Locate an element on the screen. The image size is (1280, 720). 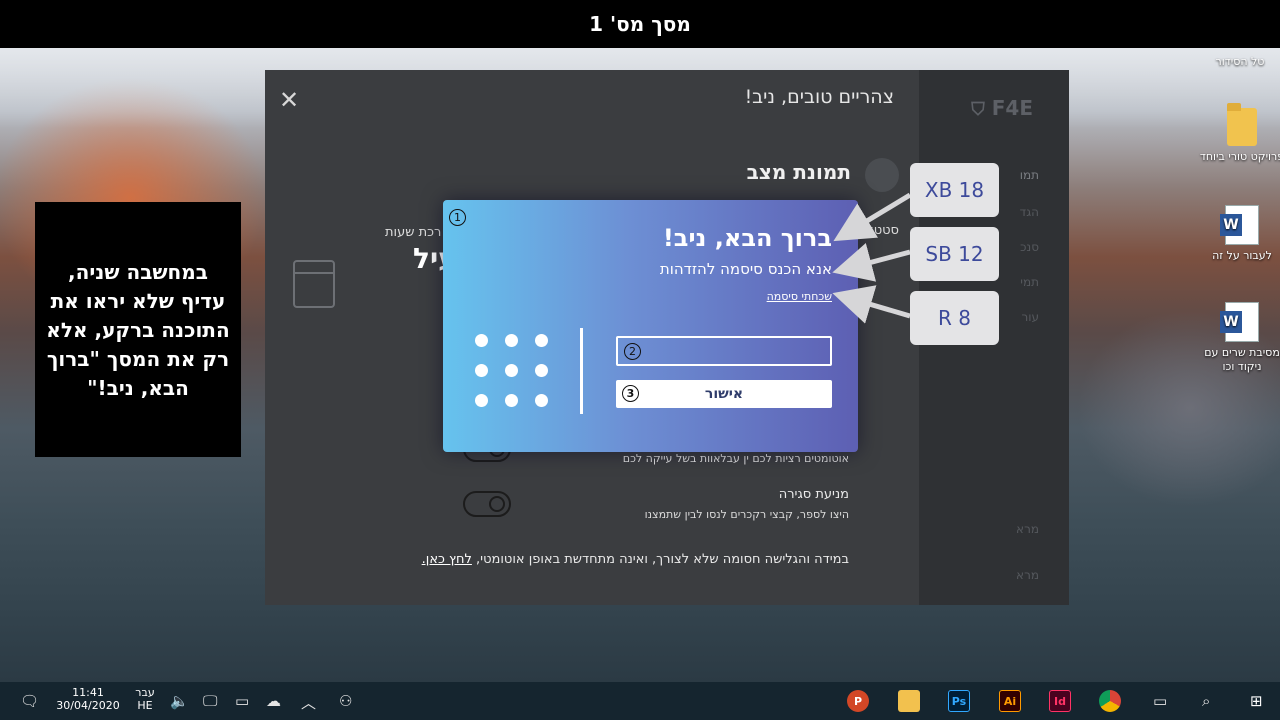
toggle-switch is located at coordinates (487, 504).